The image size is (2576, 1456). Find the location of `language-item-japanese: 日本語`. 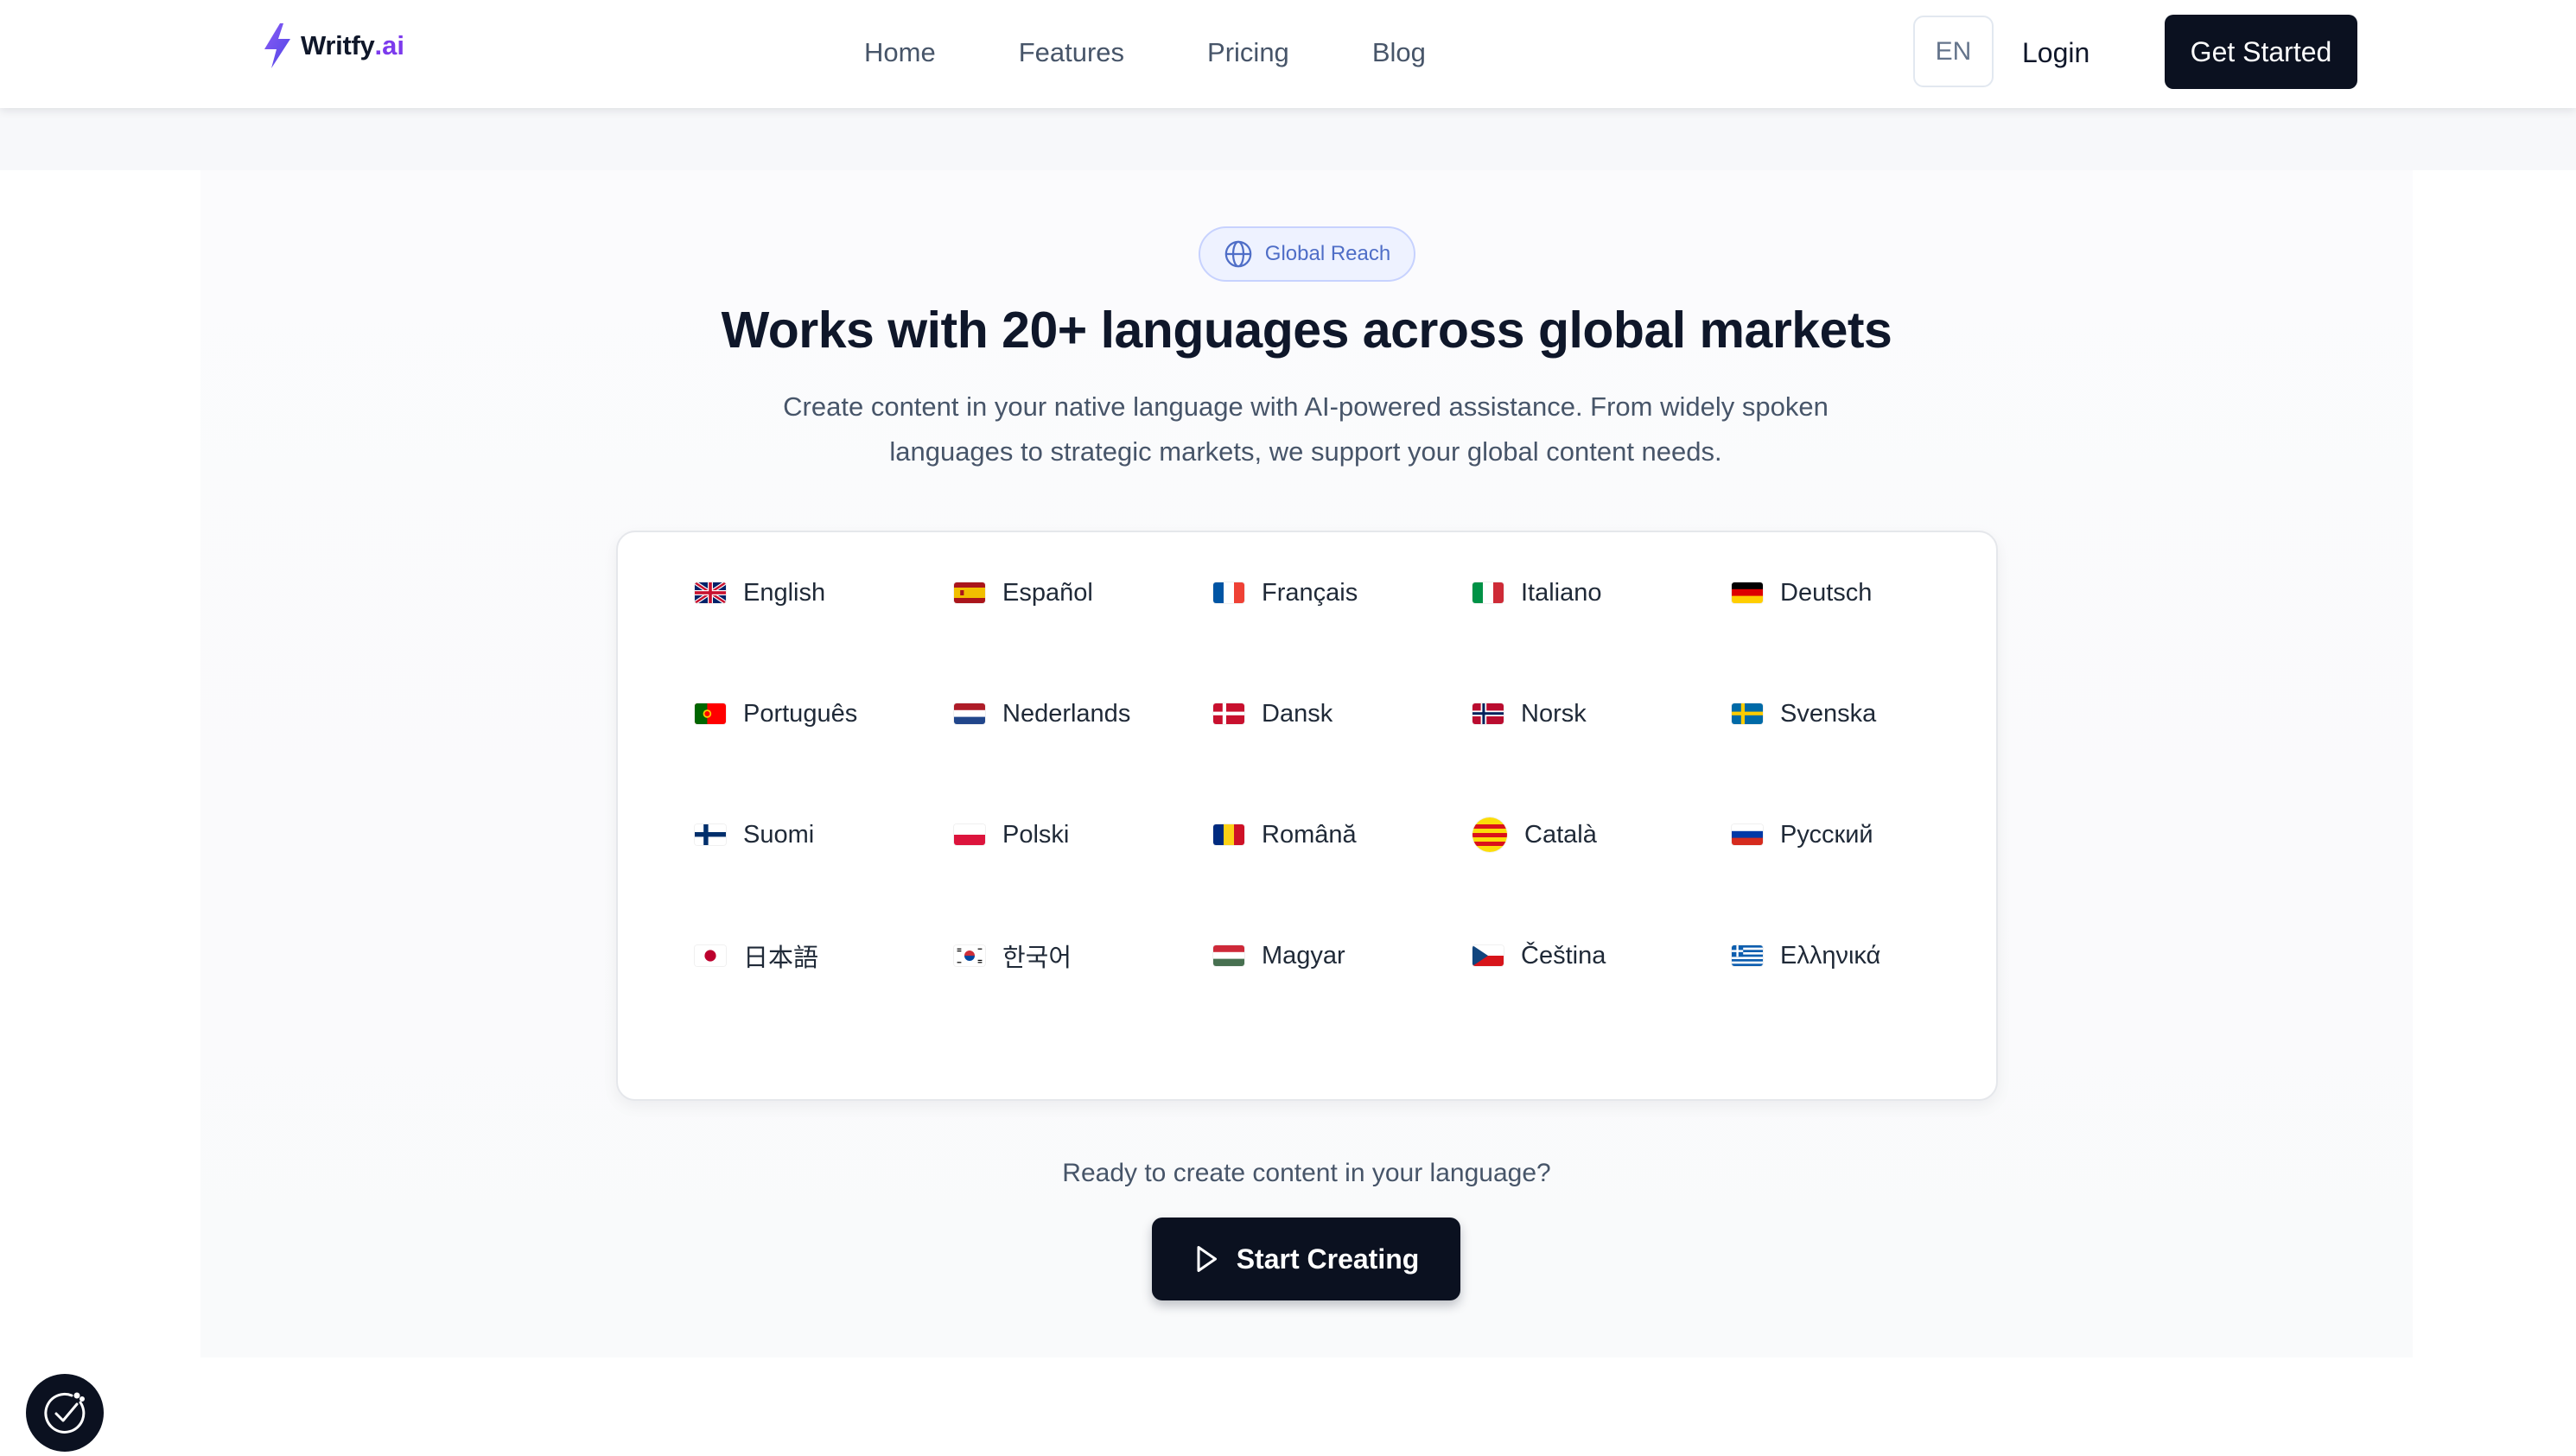

language-item-japanese: 日本語 is located at coordinates (825, 955).